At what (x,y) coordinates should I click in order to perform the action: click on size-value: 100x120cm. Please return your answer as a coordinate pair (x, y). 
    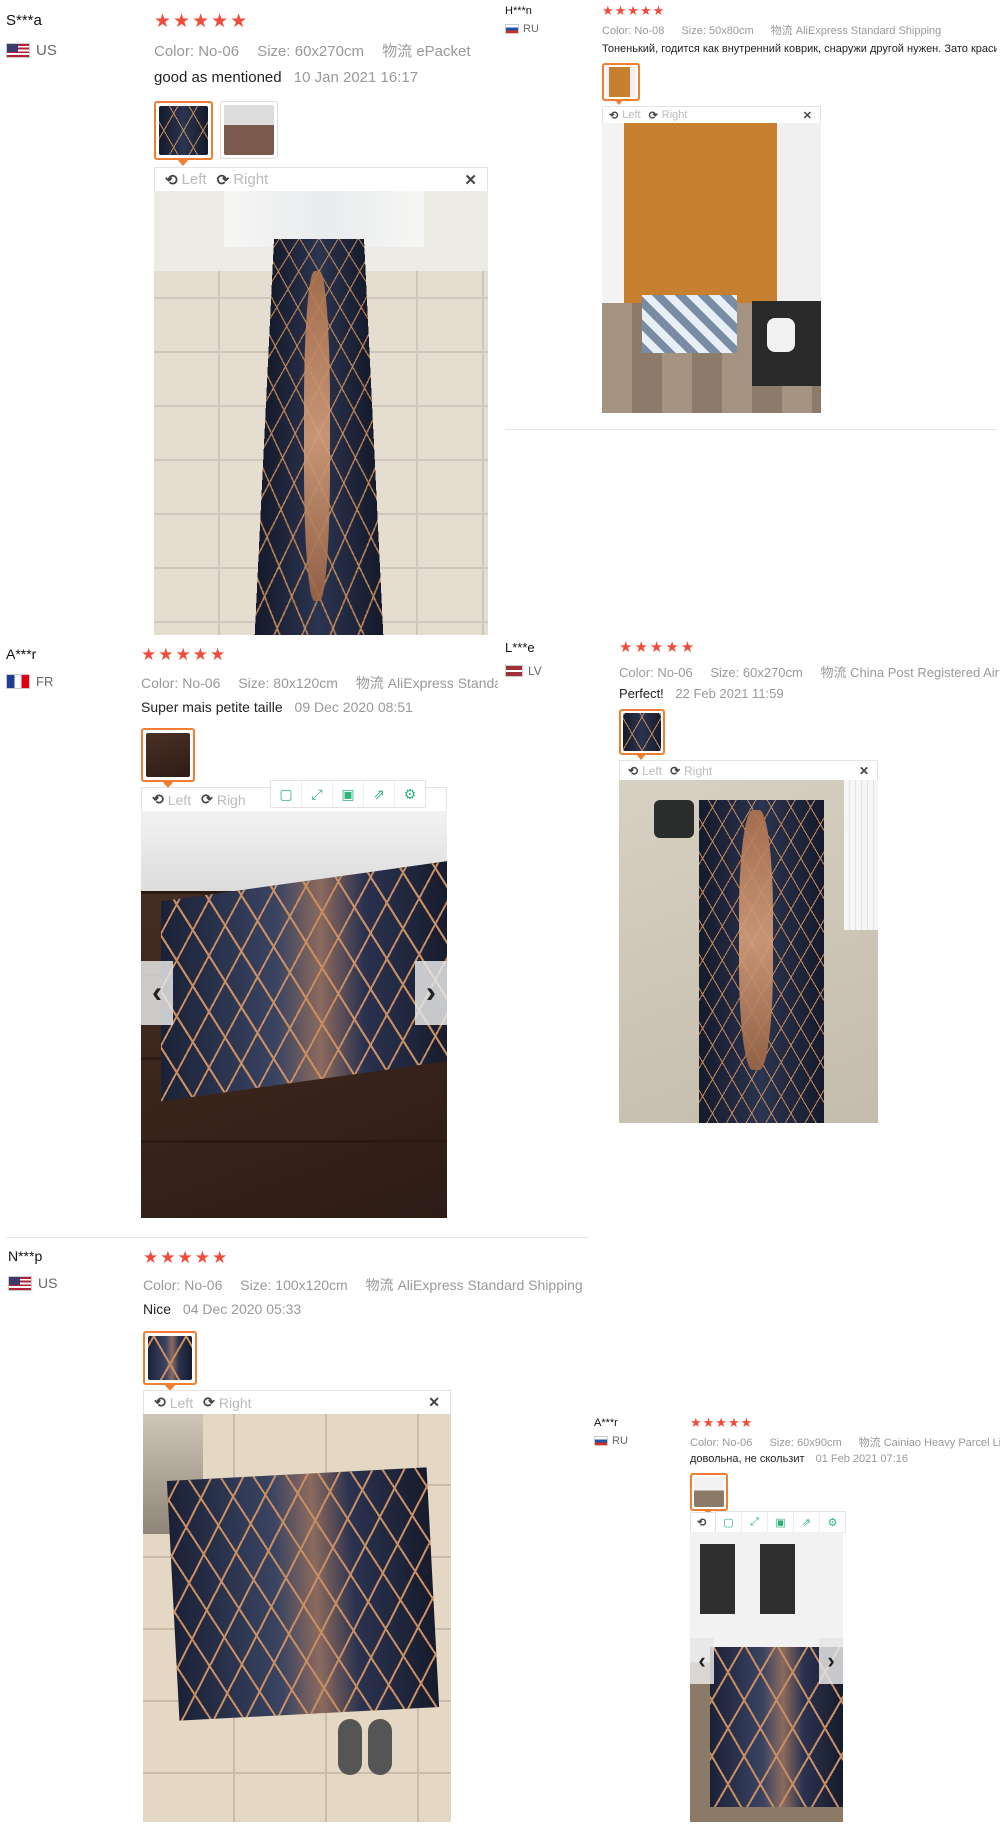
    Looking at the image, I should click on (311, 1285).